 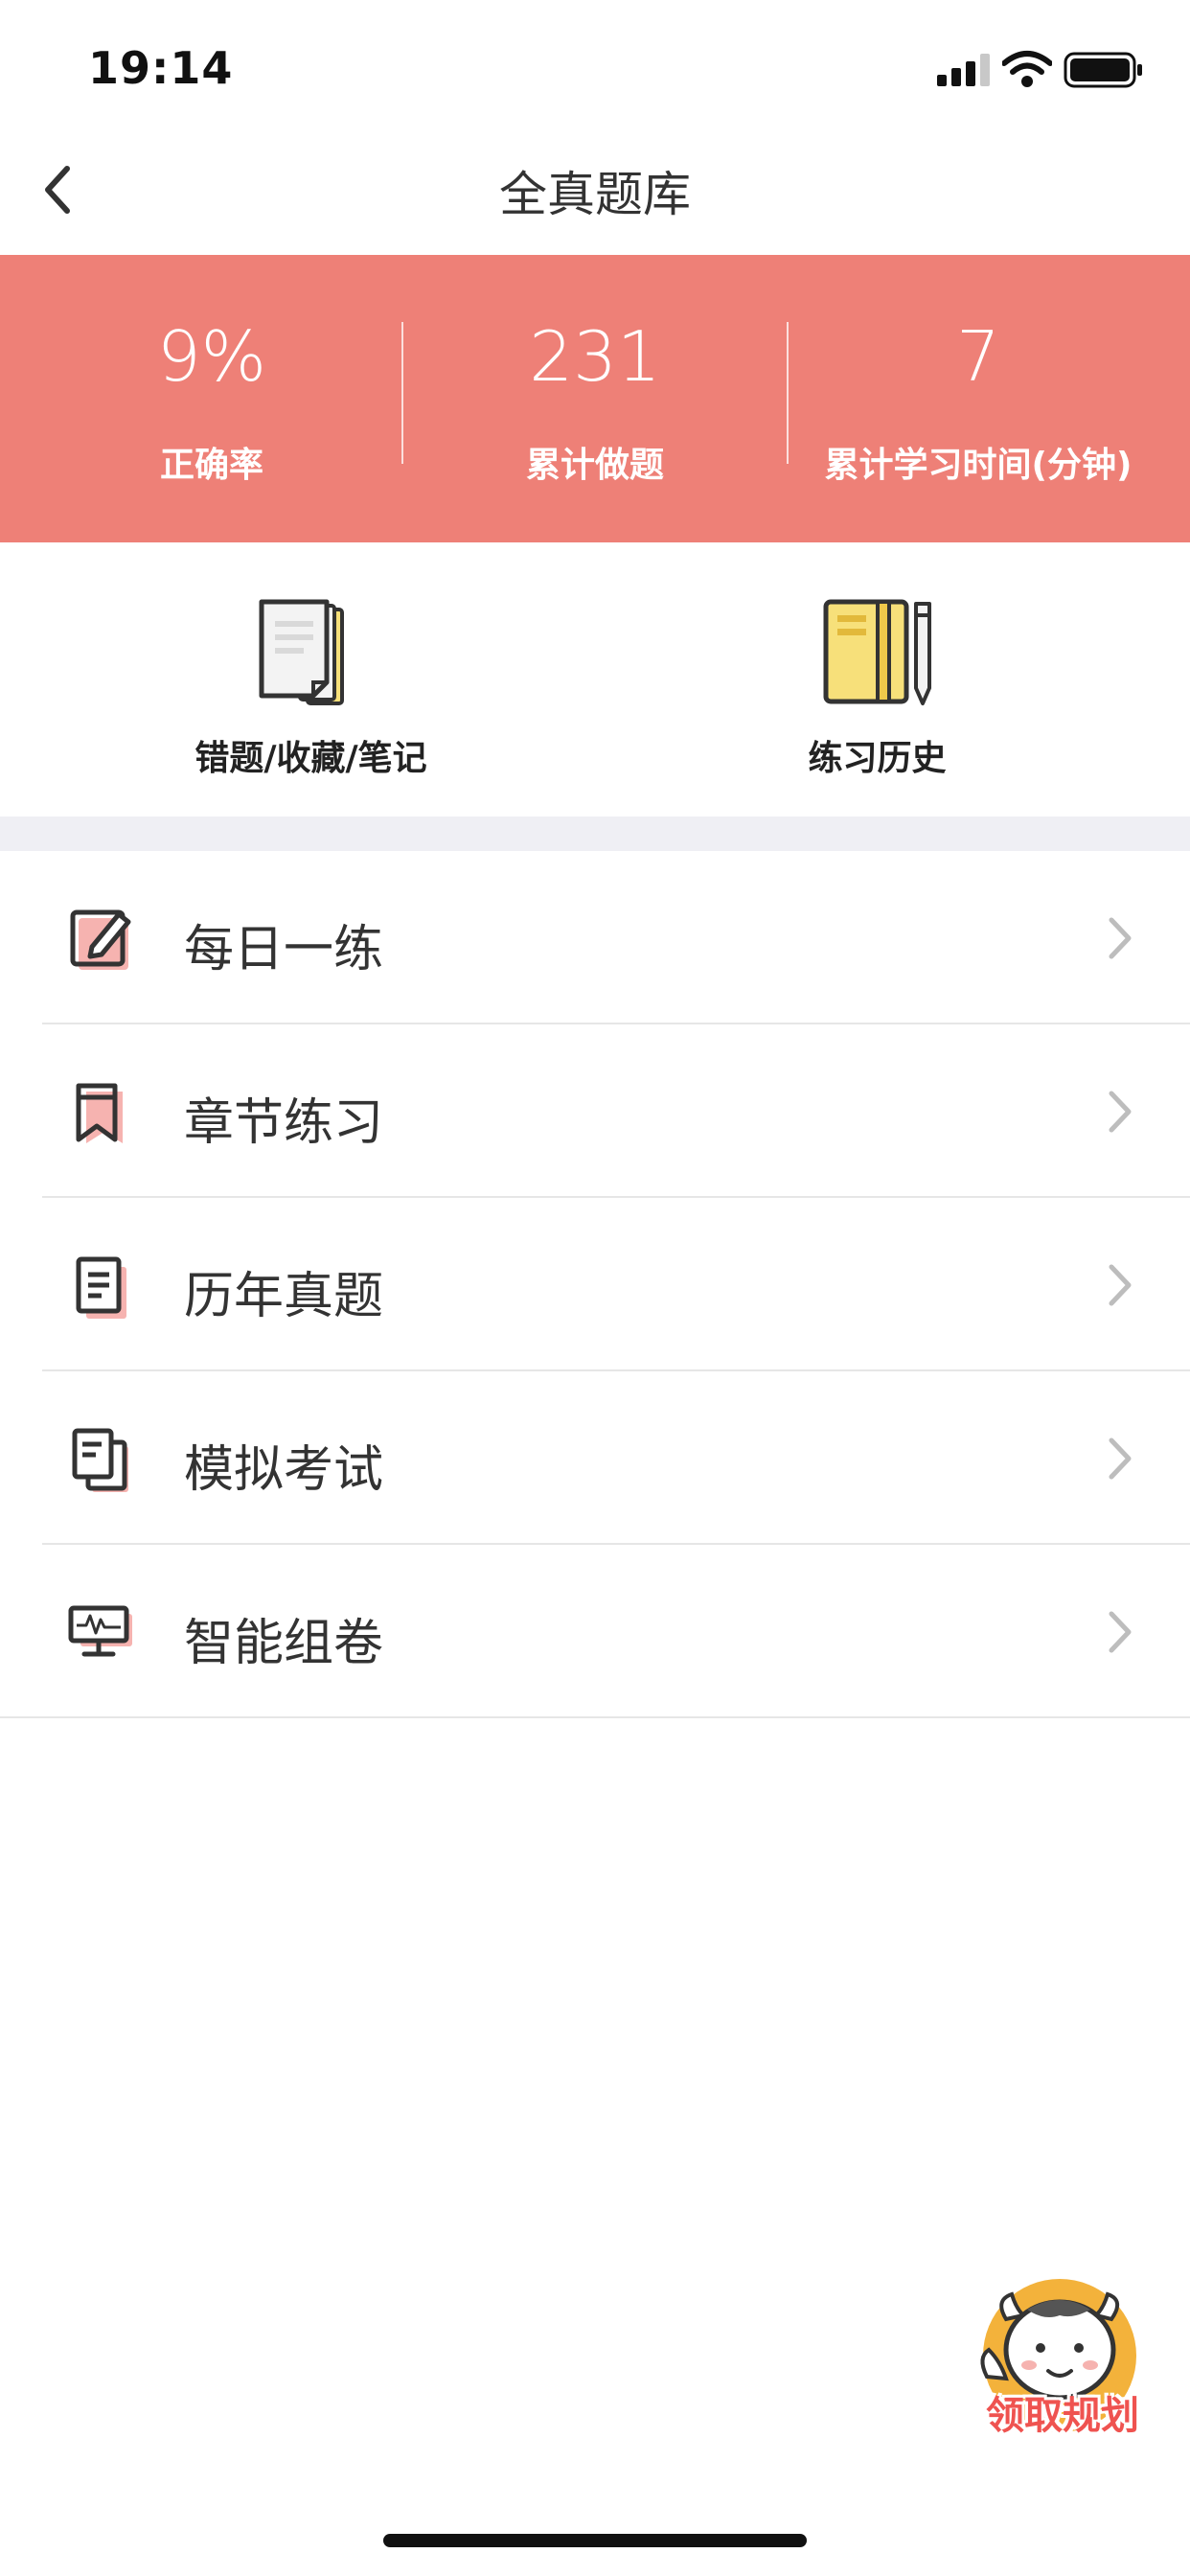 I want to click on stat-label: 正确率, so click(x=211, y=466).